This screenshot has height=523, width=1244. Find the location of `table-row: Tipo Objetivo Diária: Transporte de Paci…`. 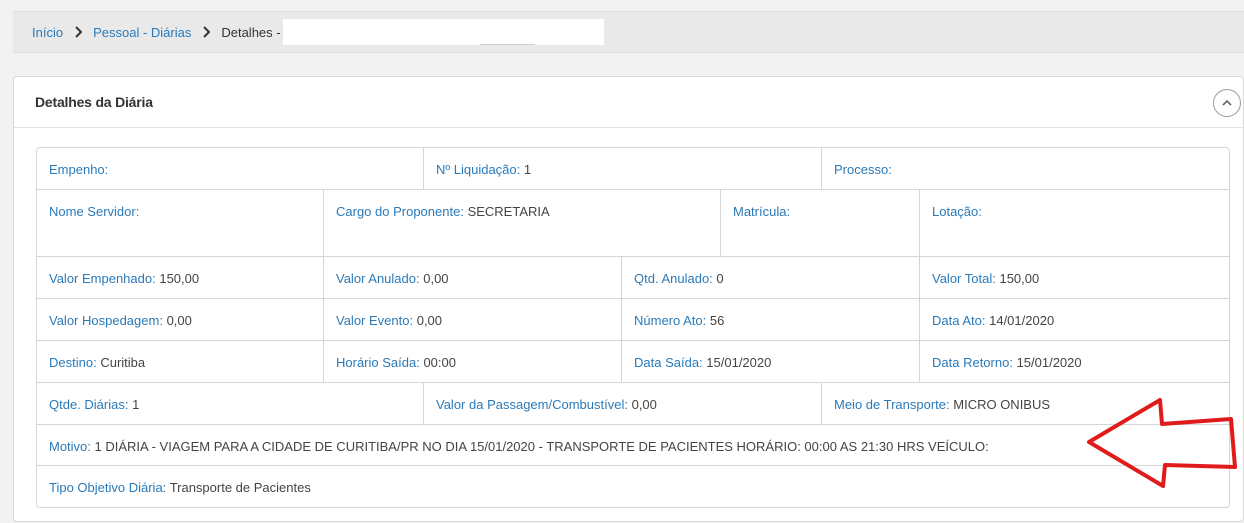

table-row: Tipo Objetivo Diária: Transporte de Paci… is located at coordinates (633, 486).